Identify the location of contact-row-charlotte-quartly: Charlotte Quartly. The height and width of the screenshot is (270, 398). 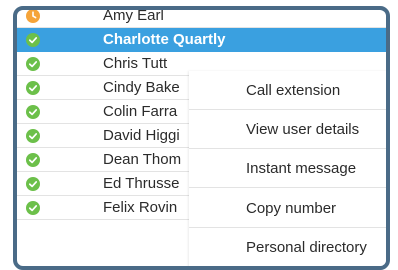
(201, 40).